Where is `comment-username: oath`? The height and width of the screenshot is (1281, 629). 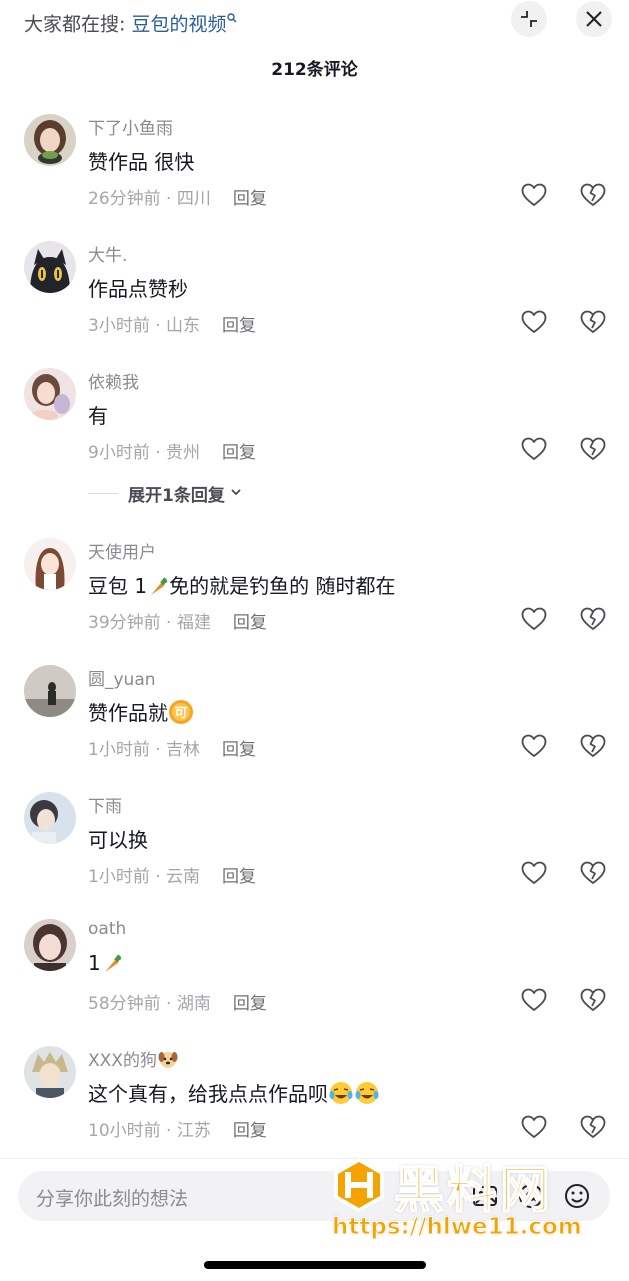
comment-username: oath is located at coordinates (107, 929).